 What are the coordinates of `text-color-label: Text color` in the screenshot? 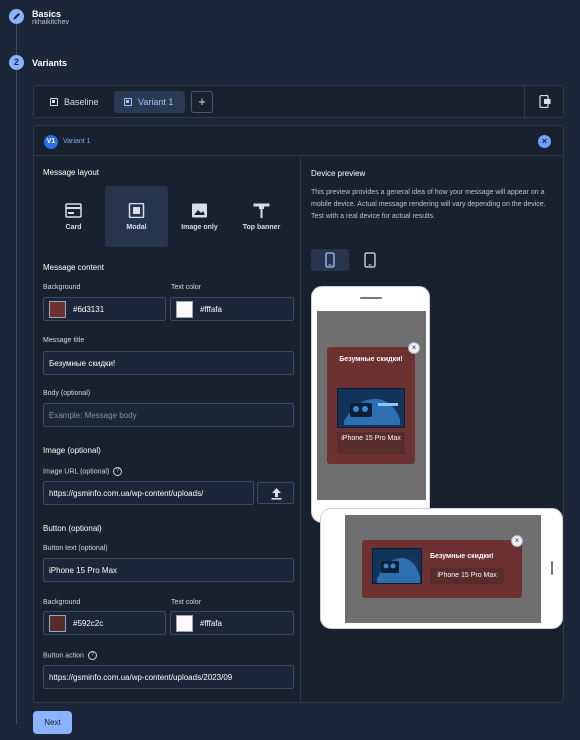 It's located at (186, 287).